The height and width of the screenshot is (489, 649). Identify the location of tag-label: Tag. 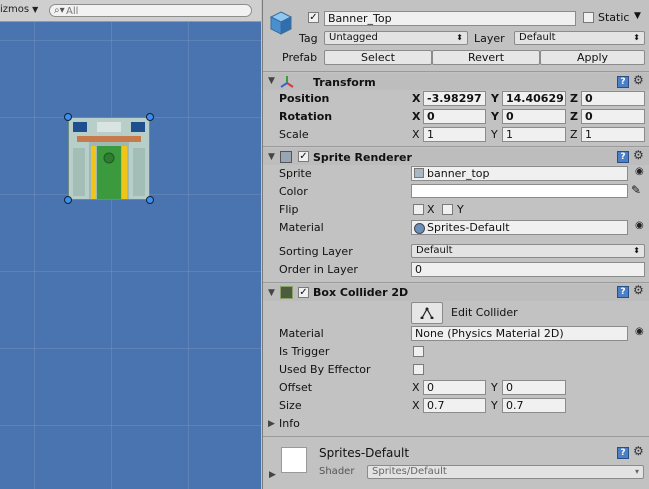
(308, 38).